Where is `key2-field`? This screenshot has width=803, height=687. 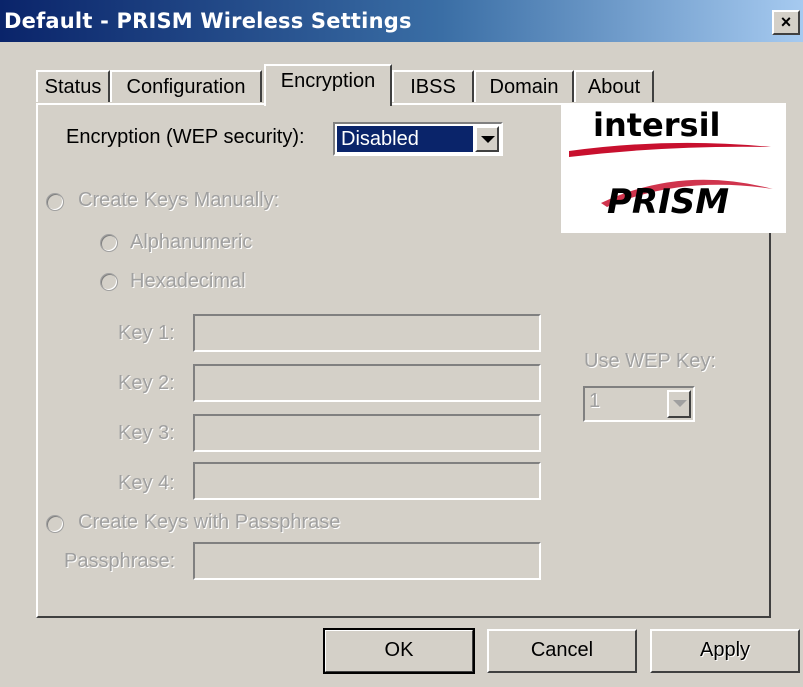
key2-field is located at coordinates (367, 383).